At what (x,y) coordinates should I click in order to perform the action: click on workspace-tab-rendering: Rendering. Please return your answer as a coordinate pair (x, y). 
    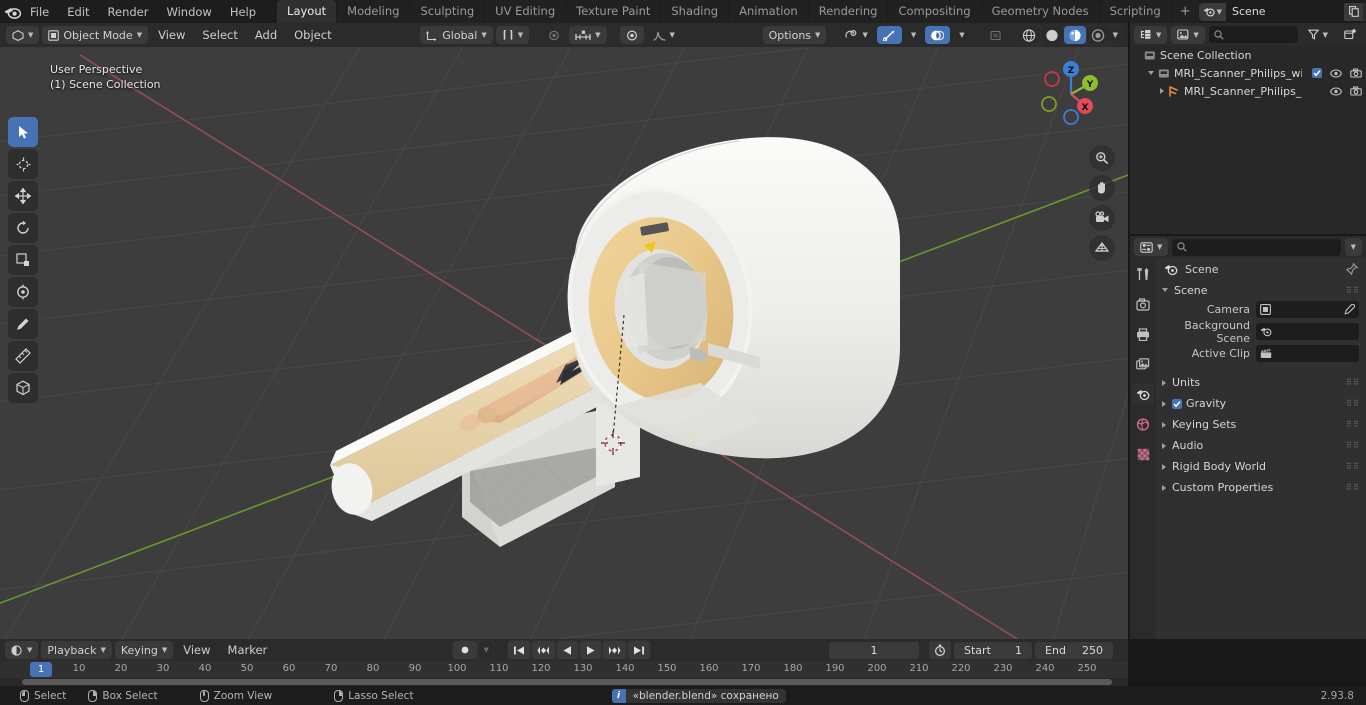
    Looking at the image, I should click on (848, 11).